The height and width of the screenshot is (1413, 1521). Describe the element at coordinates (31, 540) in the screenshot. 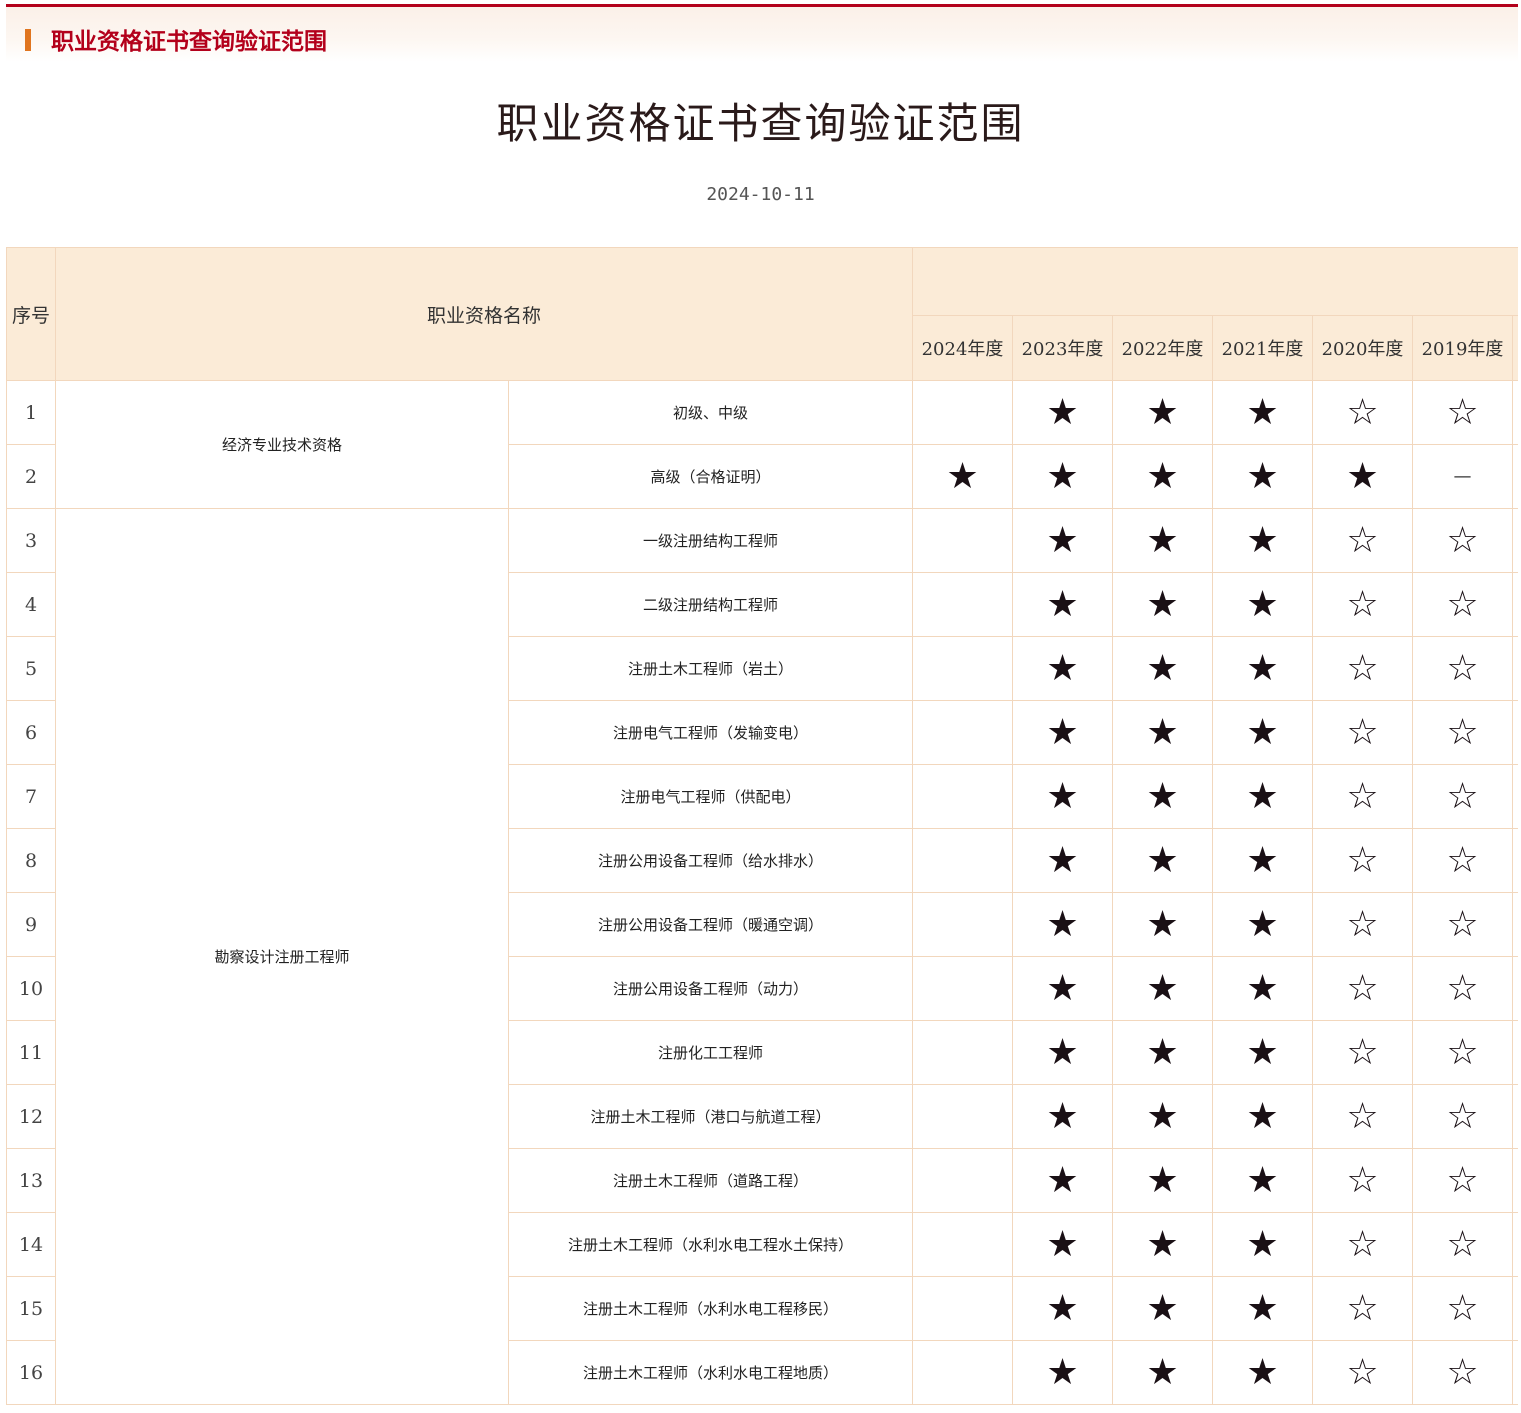

I see `row-index: 3` at that location.